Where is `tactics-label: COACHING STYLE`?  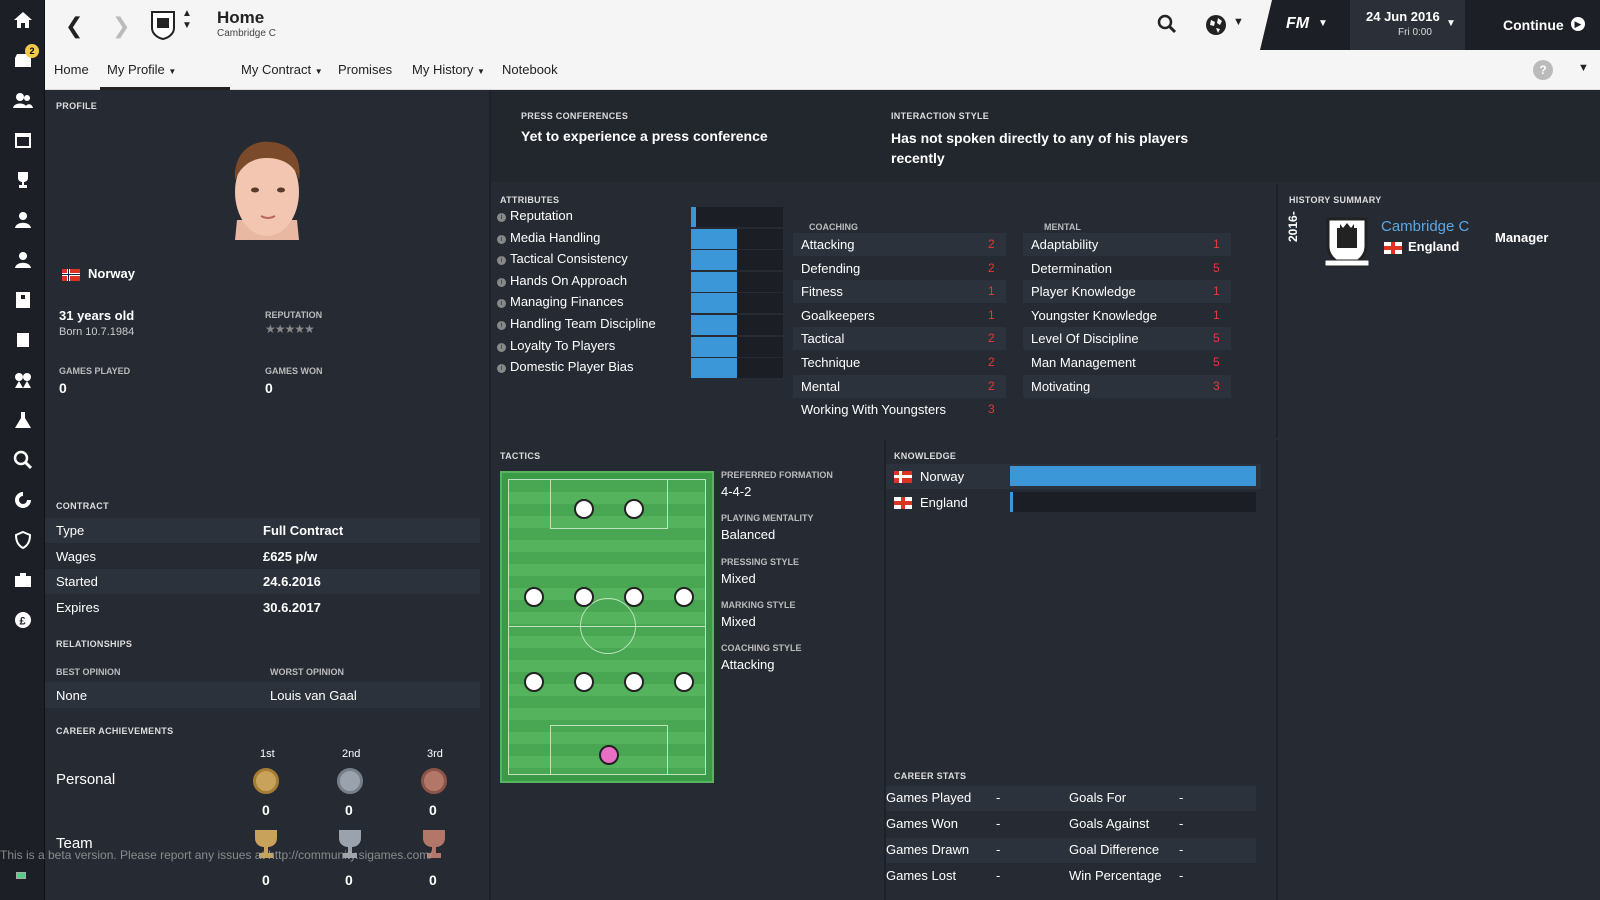
tactics-label: COACHING STYLE is located at coordinates (761, 648).